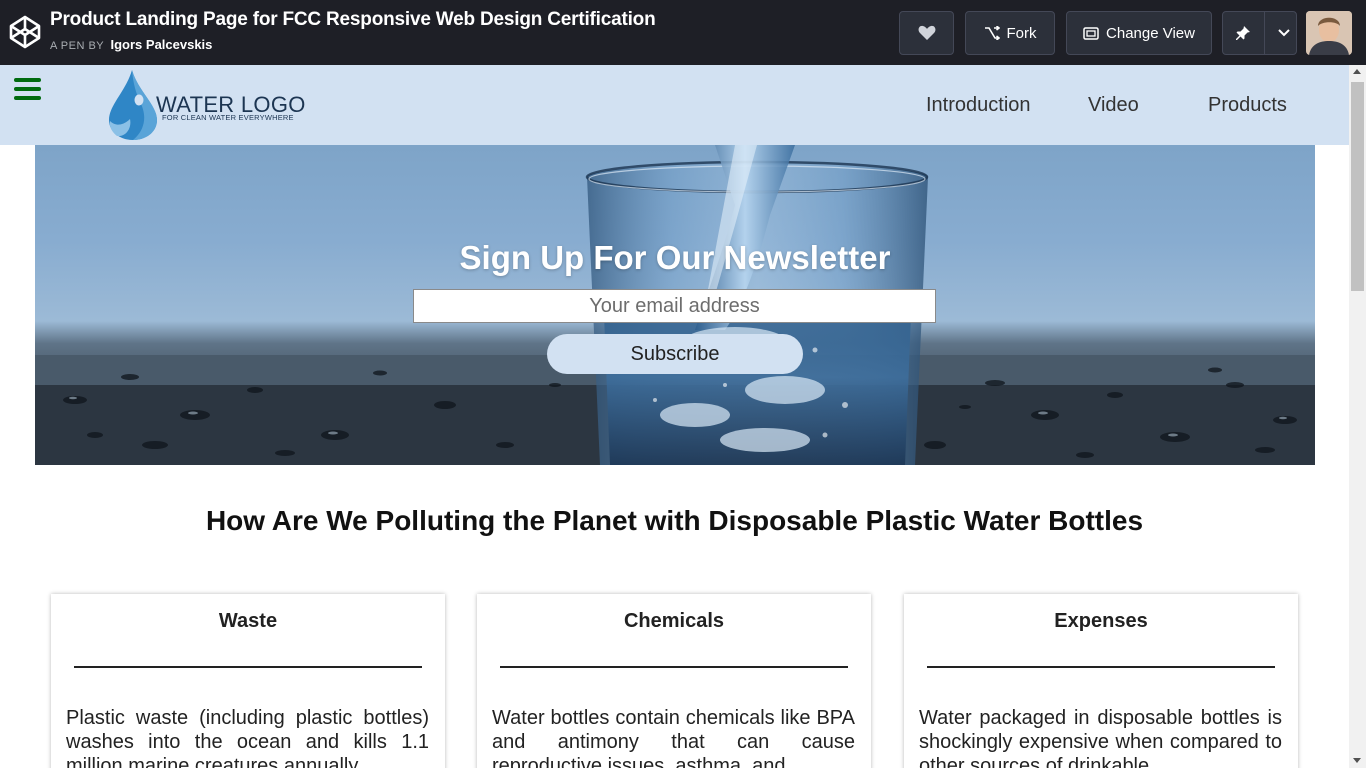  I want to click on card-title: Expenses, so click(1101, 621).